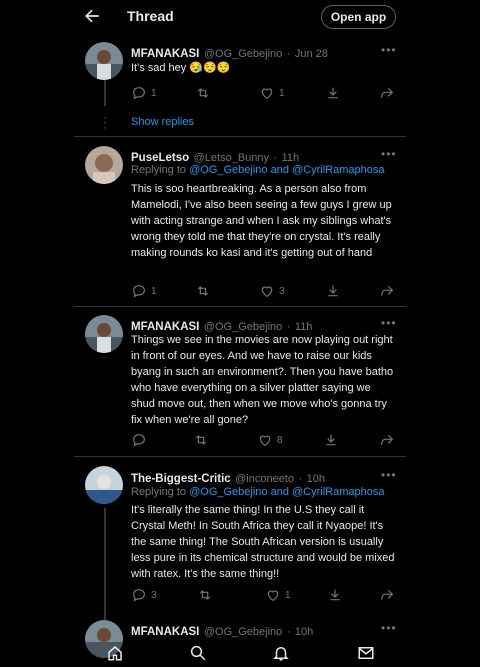 This screenshot has width=480, height=667. Describe the element at coordinates (264, 479) in the screenshot. I see `handle: @inconeeto` at that location.